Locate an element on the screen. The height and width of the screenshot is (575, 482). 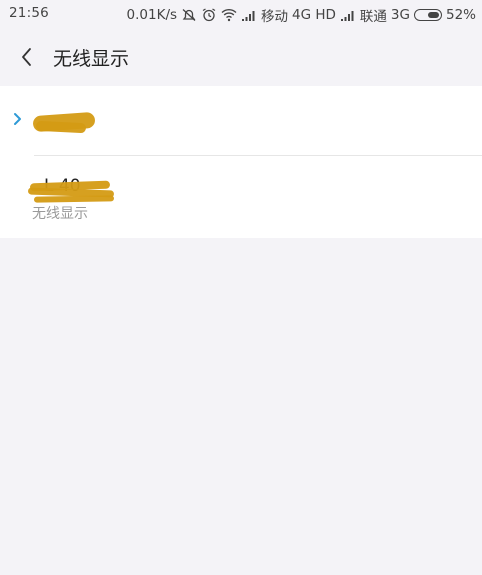
status-right-group: 0.01K/s 移动 4G HD 联通 3G 52% is located at coordinates (301, 15).